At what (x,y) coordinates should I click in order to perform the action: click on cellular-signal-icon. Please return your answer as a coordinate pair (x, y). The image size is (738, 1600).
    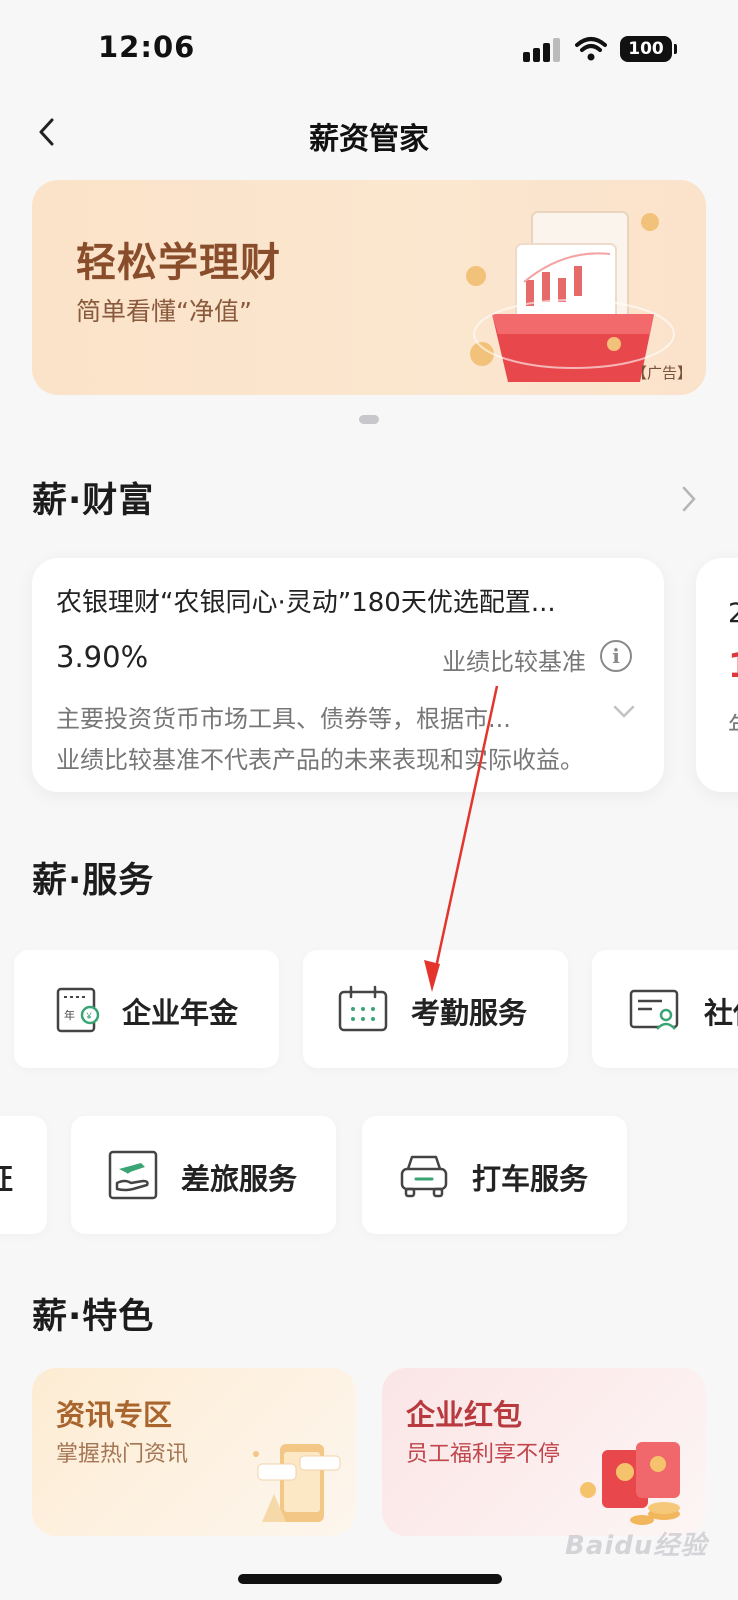
    Looking at the image, I should click on (542, 50).